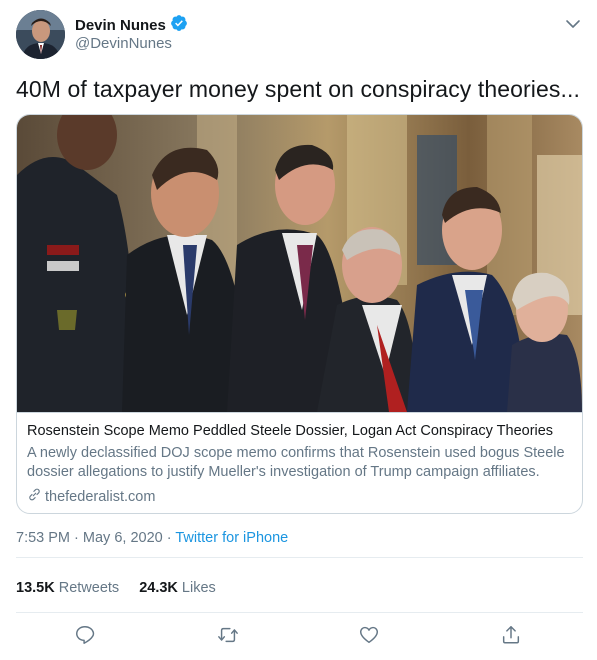 Image resolution: width=597 pixels, height=660 pixels. Describe the element at coordinates (120, 25) in the screenshot. I see `author-name: Devin Nunes` at that location.